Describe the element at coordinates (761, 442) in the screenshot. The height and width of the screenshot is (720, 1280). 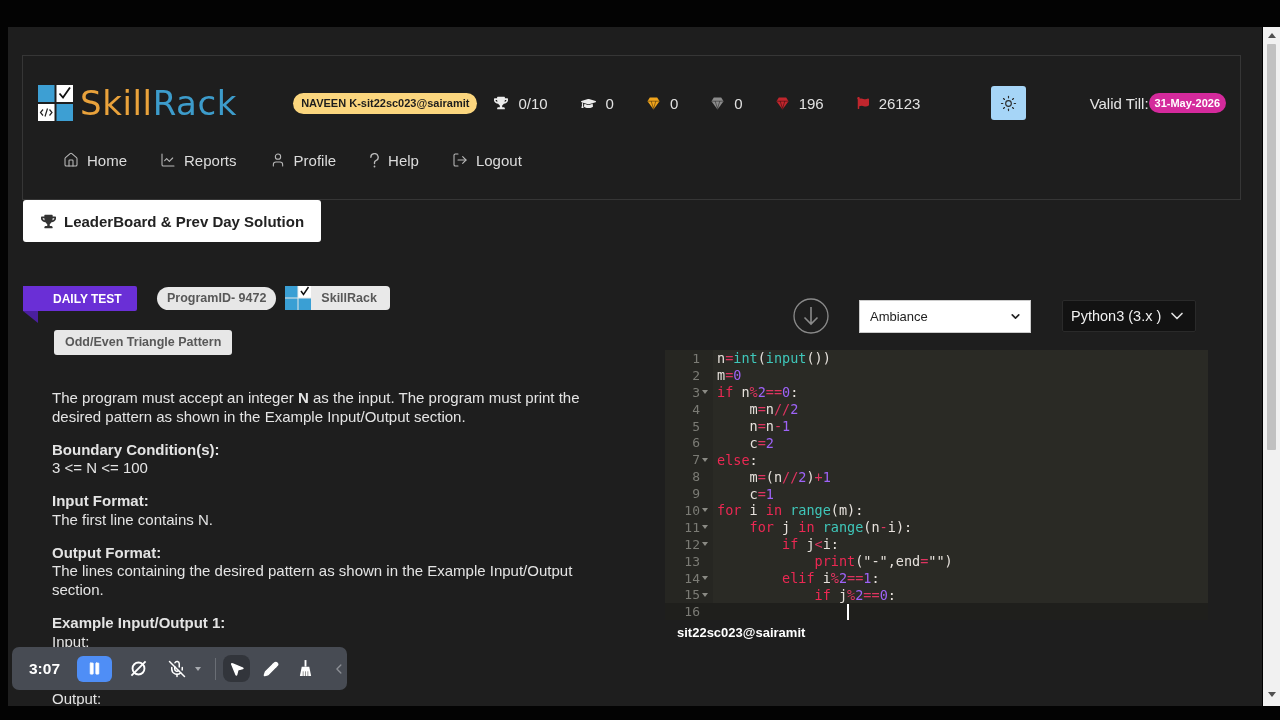
I see `code-line: c=2` at that location.